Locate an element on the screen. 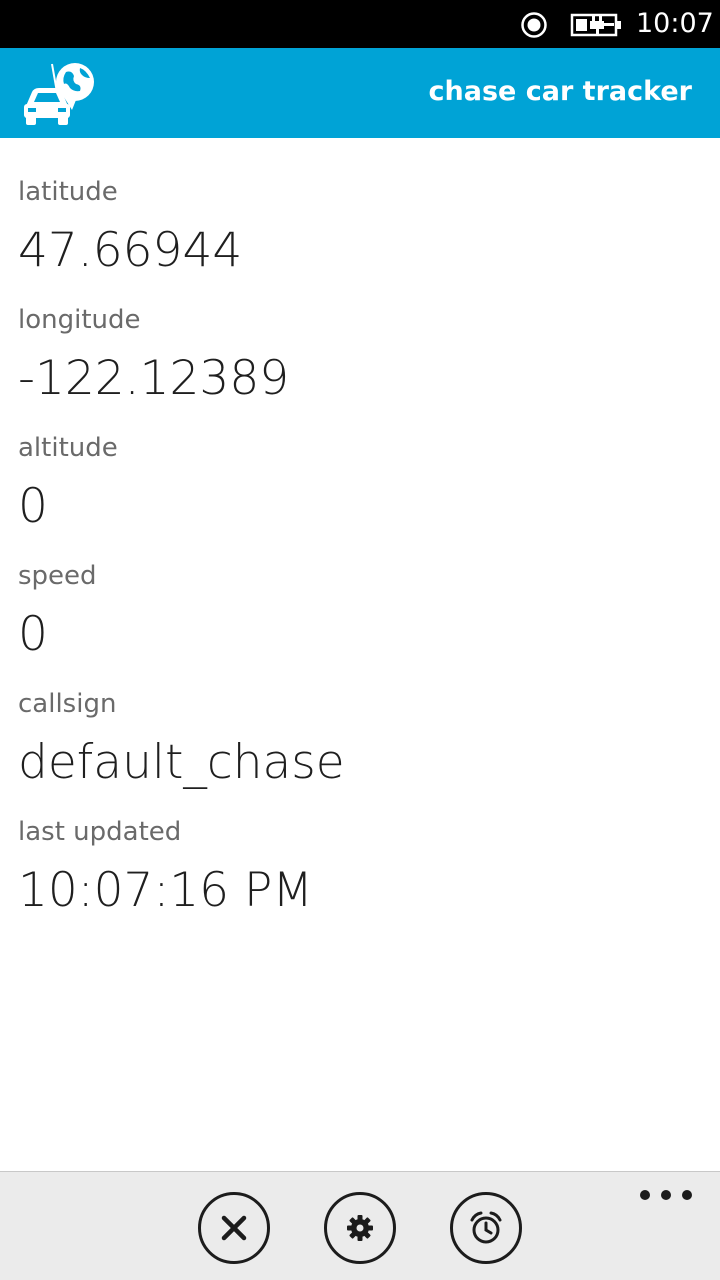  status-time: 10:07 is located at coordinates (675, 23).